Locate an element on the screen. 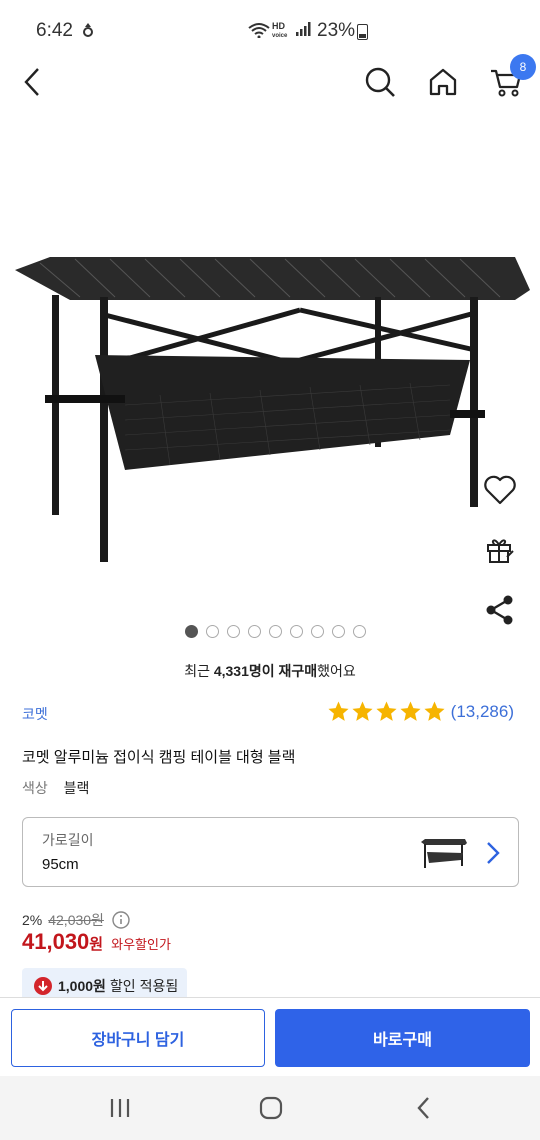 Image resolution: width=540 pixels, height=1140 pixels. gift-icon is located at coordinates (500, 551).